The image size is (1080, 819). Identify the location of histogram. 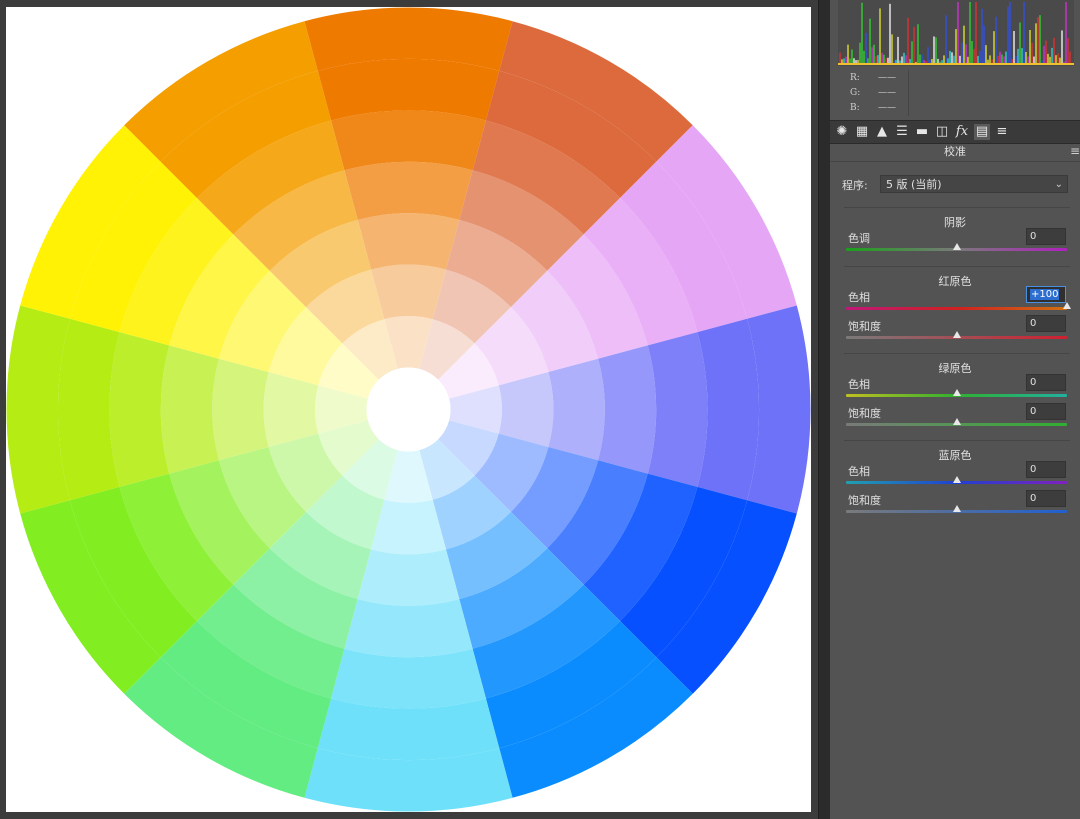
(956, 33).